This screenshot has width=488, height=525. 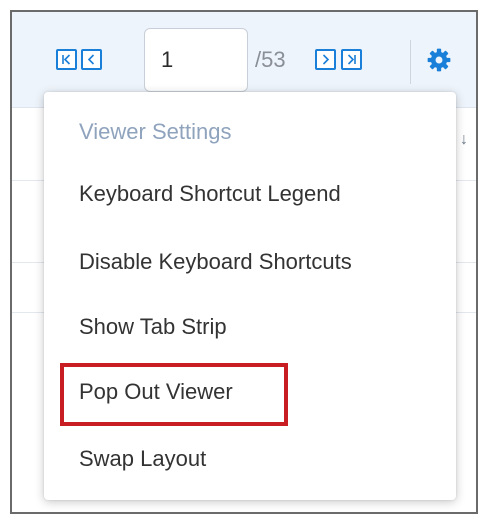 I want to click on menu-item-keyboard-shortcut-legend: Keyboard Shortcut Legend, so click(x=250, y=194).